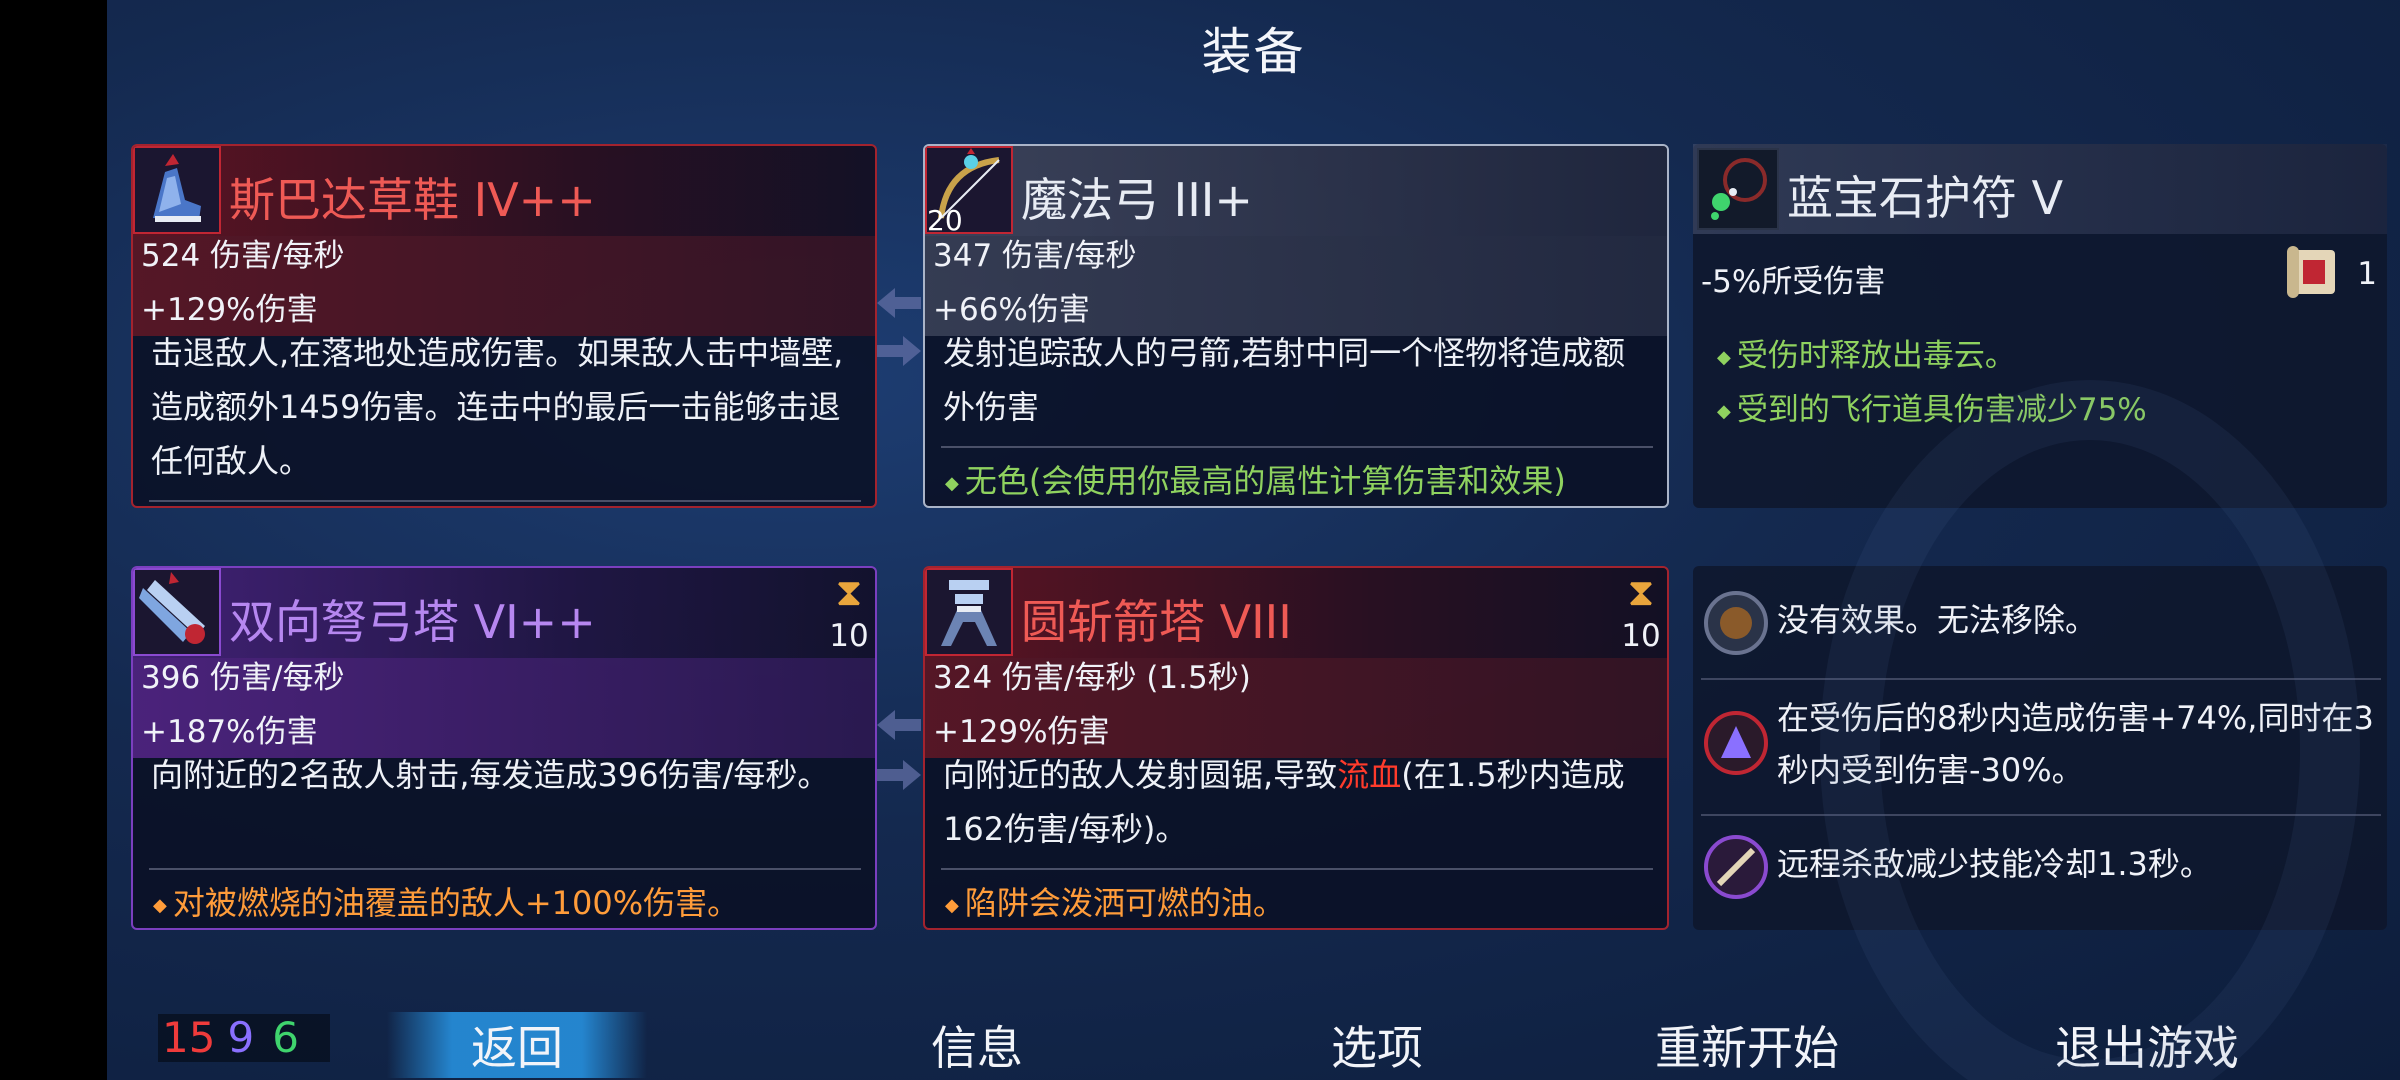  I want to click on item-note: ◆ 陷阱会泼洒可燃的油。, so click(1115, 903).